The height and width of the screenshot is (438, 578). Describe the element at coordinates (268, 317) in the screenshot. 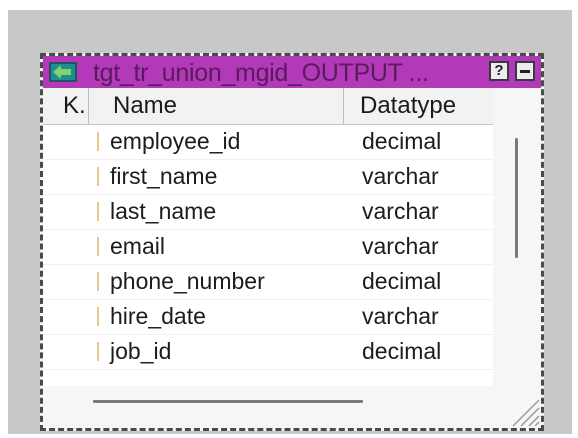

I see `table-row: hire_date varchar` at that location.